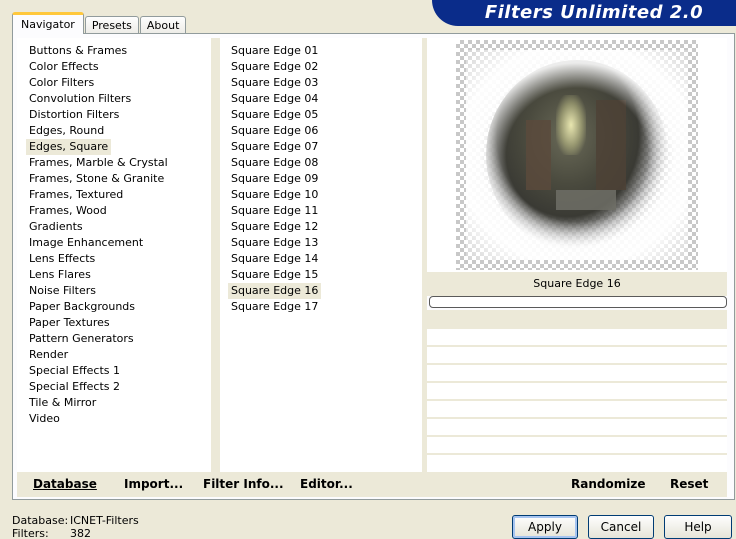  Describe the element at coordinates (275, 146) in the screenshot. I see `filter-item-label: Square Edge 07` at that location.